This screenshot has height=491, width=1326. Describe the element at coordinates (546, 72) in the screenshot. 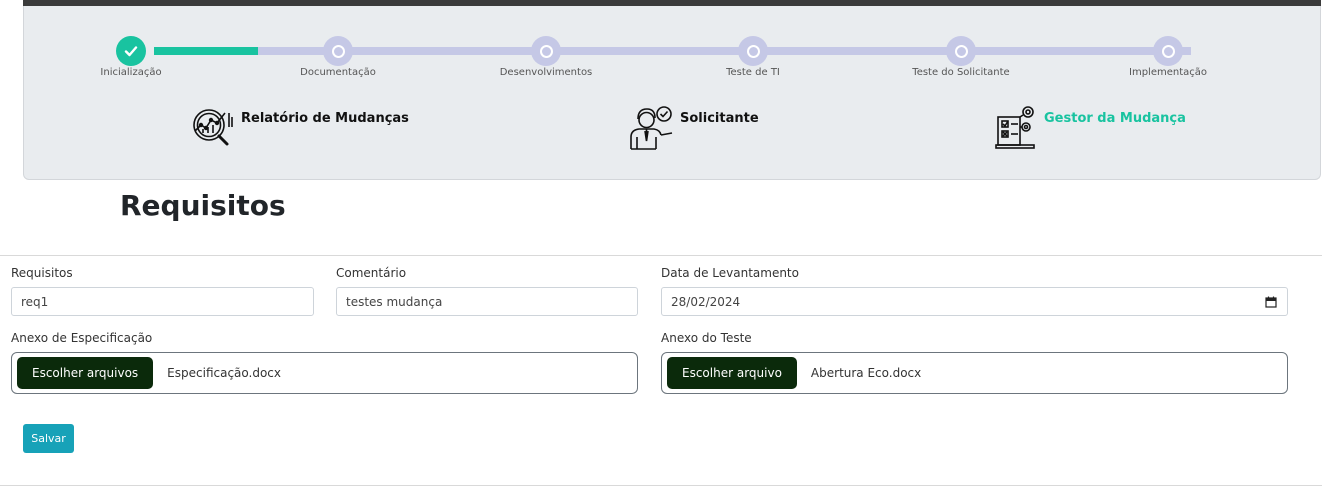

I see `step-label: Desenvolvimentos` at that location.